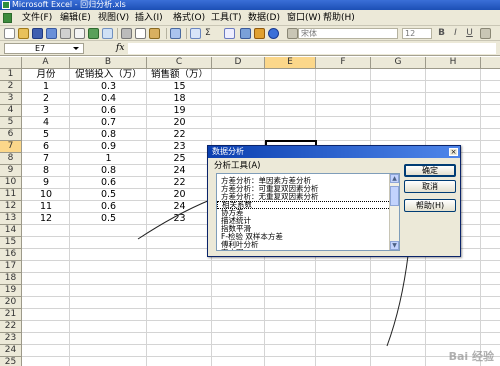  I want to click on data-cell: 0.6, so click(108, 207).